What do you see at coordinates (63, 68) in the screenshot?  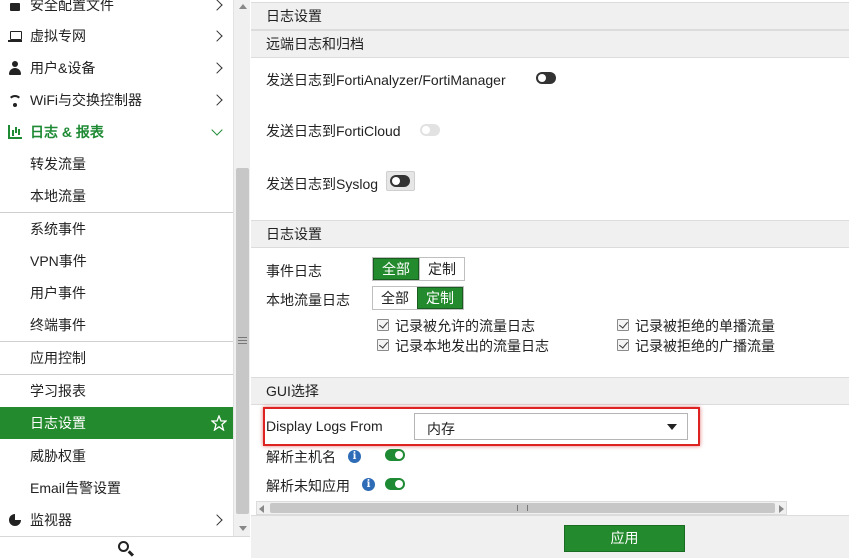 I see `sidebar-item-label: 用户&设备` at bounding box center [63, 68].